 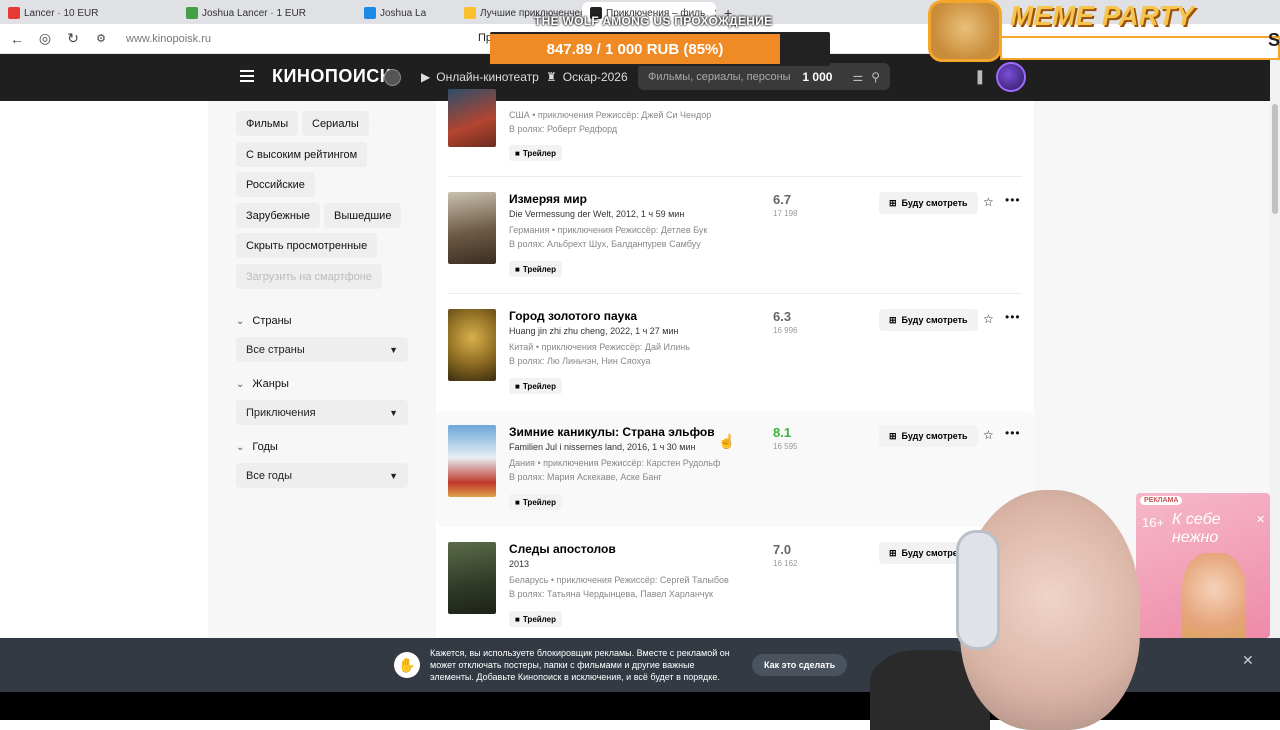 What do you see at coordinates (1214, 595) in the screenshot?
I see `ad-image` at bounding box center [1214, 595].